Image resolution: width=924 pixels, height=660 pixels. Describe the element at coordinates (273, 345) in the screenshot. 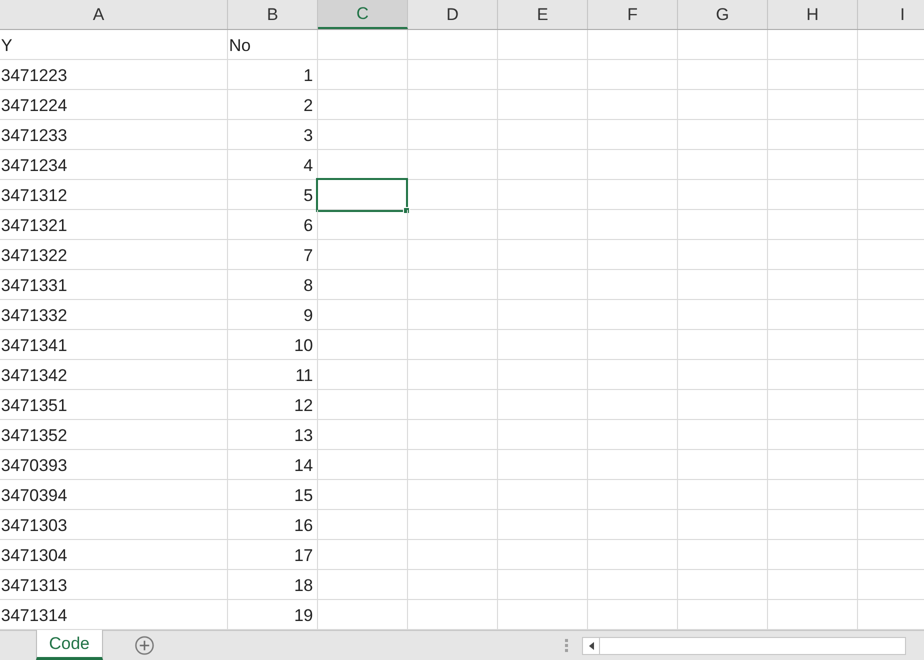

I see `table-cell: 10` at that location.